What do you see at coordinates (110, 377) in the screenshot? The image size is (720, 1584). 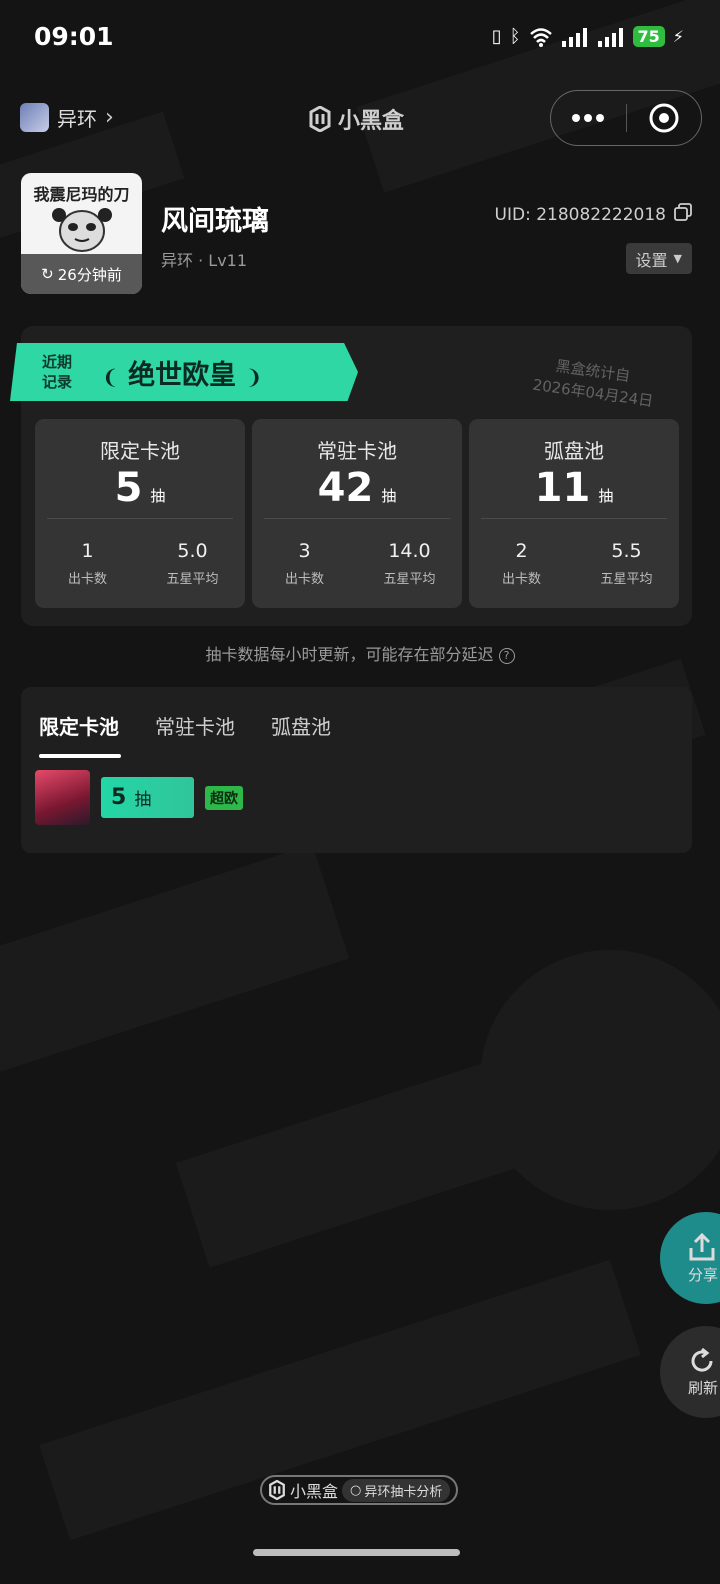 I see `laurel-left-icon: ❨` at bounding box center [110, 377].